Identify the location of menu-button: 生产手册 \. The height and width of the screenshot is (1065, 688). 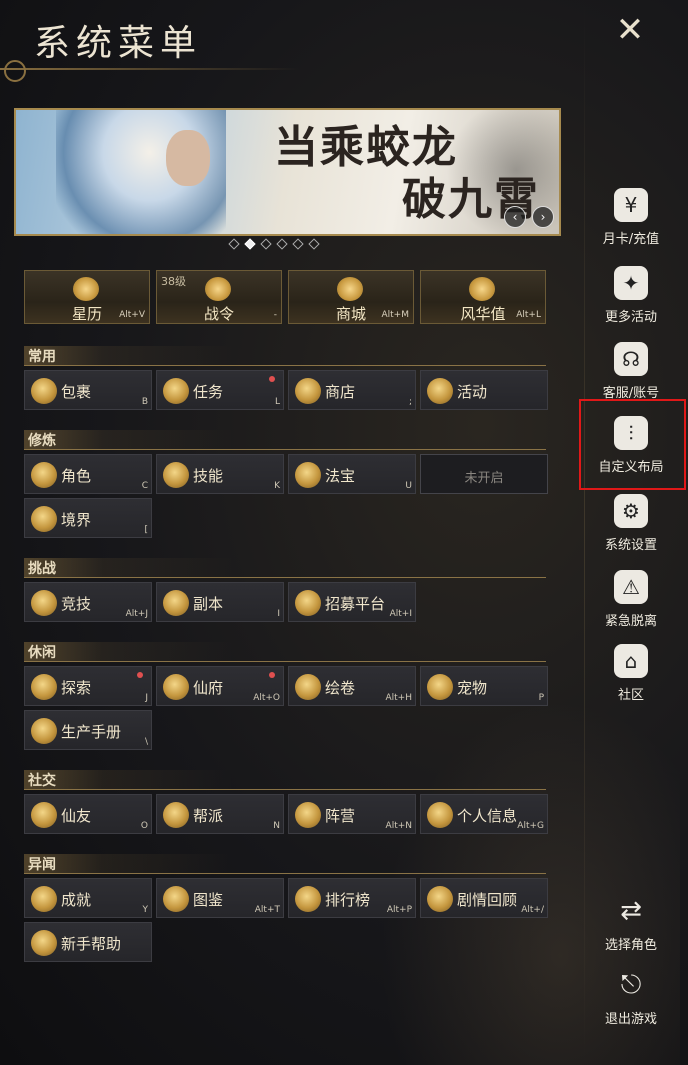
(88, 730).